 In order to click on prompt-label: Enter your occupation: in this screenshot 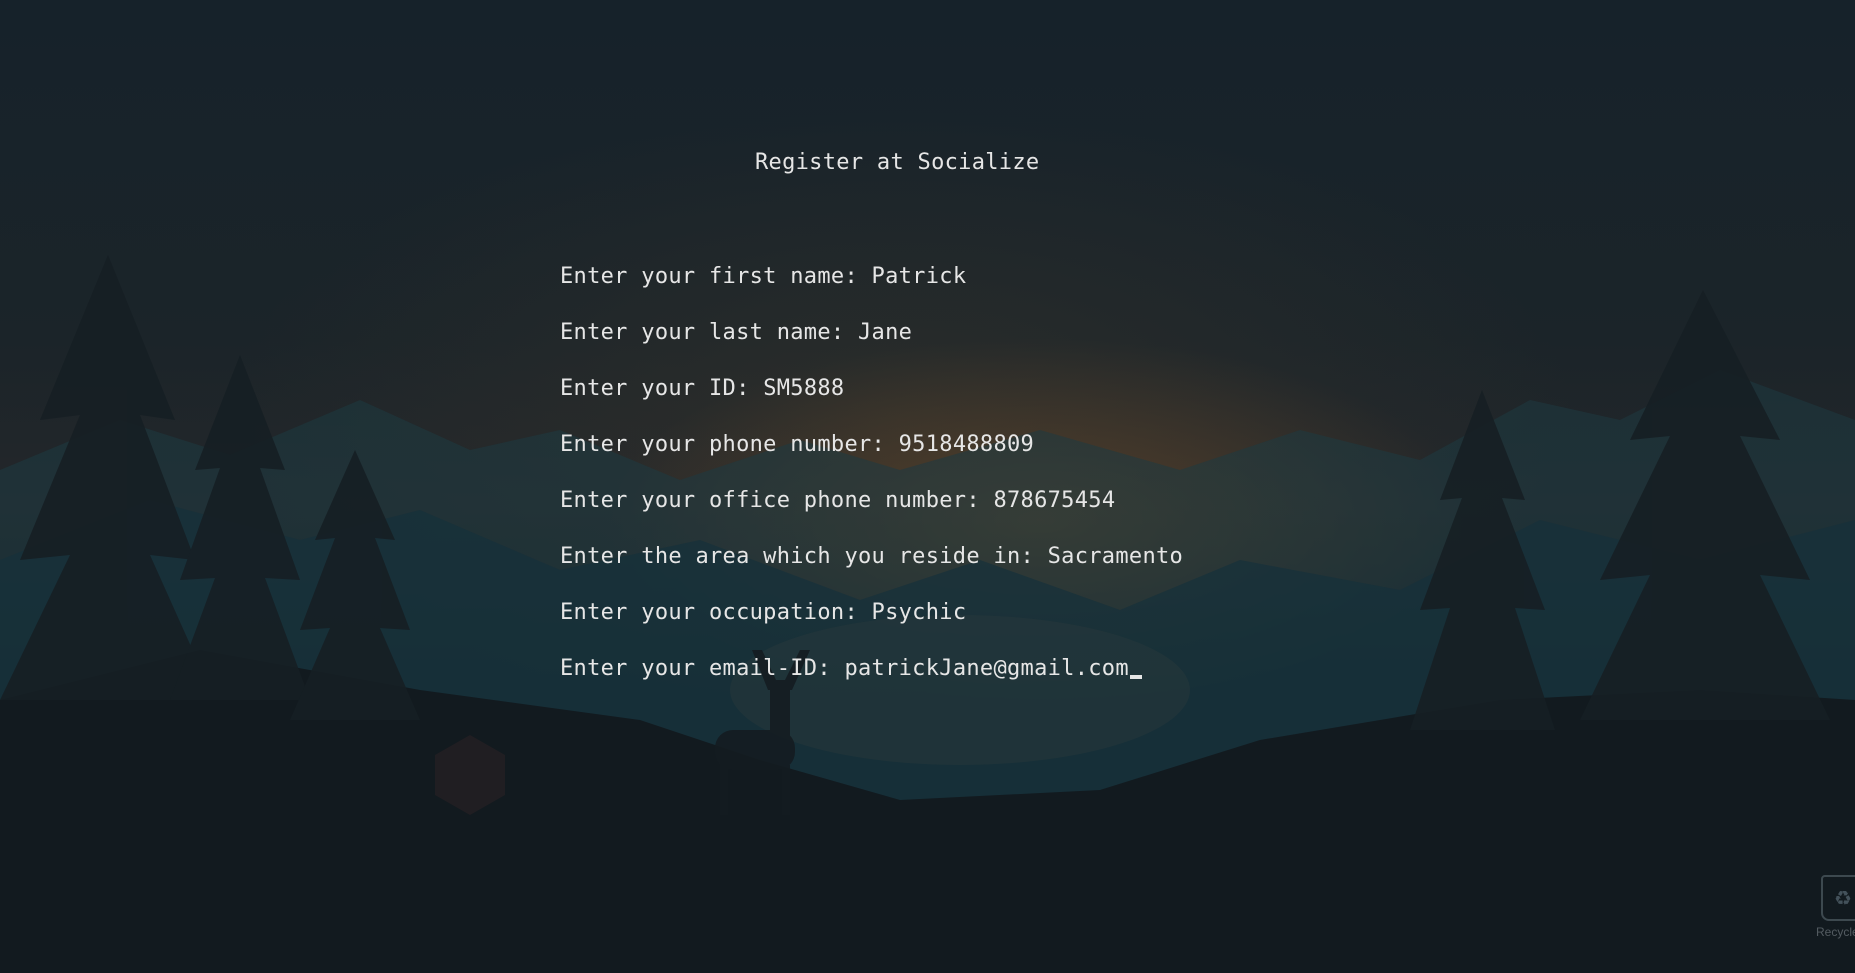, I will do `click(716, 612)`.